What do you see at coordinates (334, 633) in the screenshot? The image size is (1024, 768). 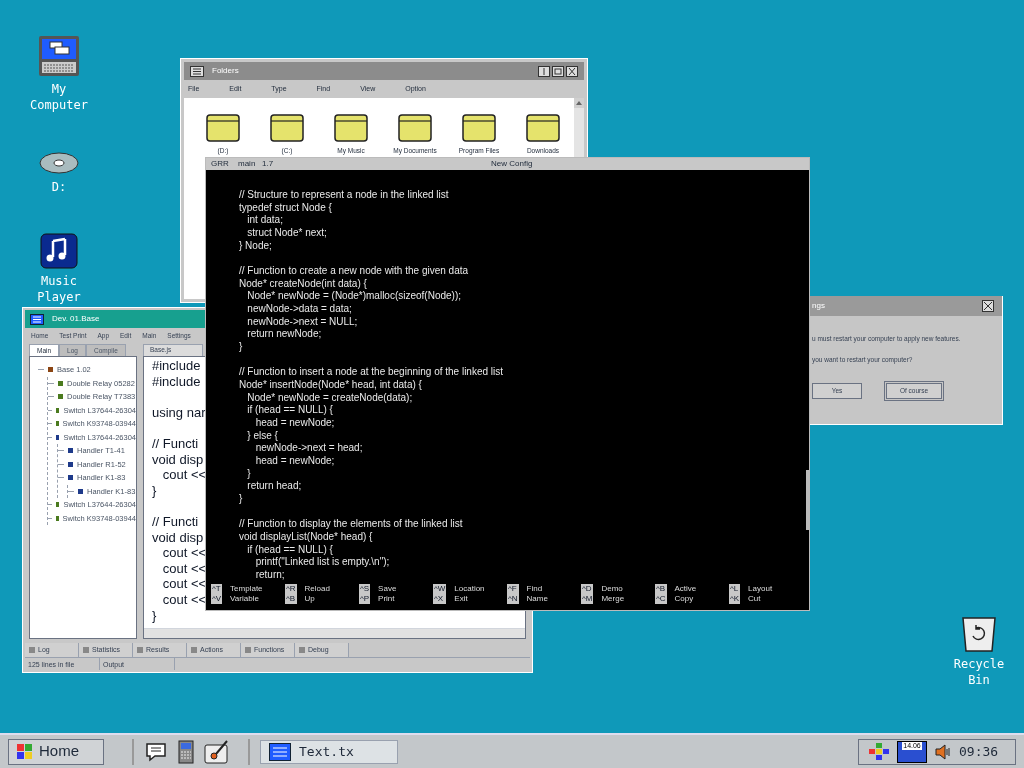 I see `scrollbar` at bounding box center [334, 633].